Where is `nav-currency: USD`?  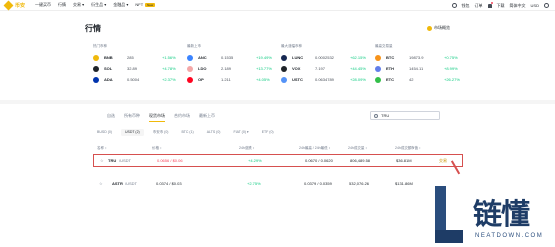 nav-currency: USD is located at coordinates (535, 5).